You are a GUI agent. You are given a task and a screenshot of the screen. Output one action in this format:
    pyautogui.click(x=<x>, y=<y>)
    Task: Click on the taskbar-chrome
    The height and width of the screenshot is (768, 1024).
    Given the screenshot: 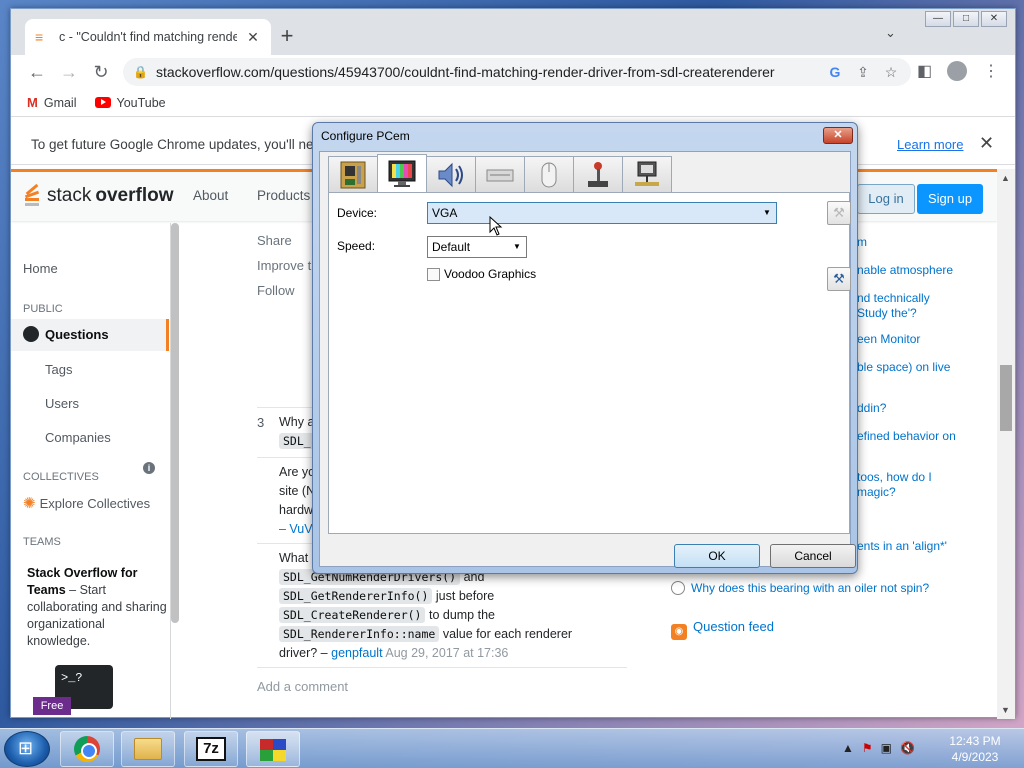 What is the action you would take?
    pyautogui.click(x=87, y=749)
    